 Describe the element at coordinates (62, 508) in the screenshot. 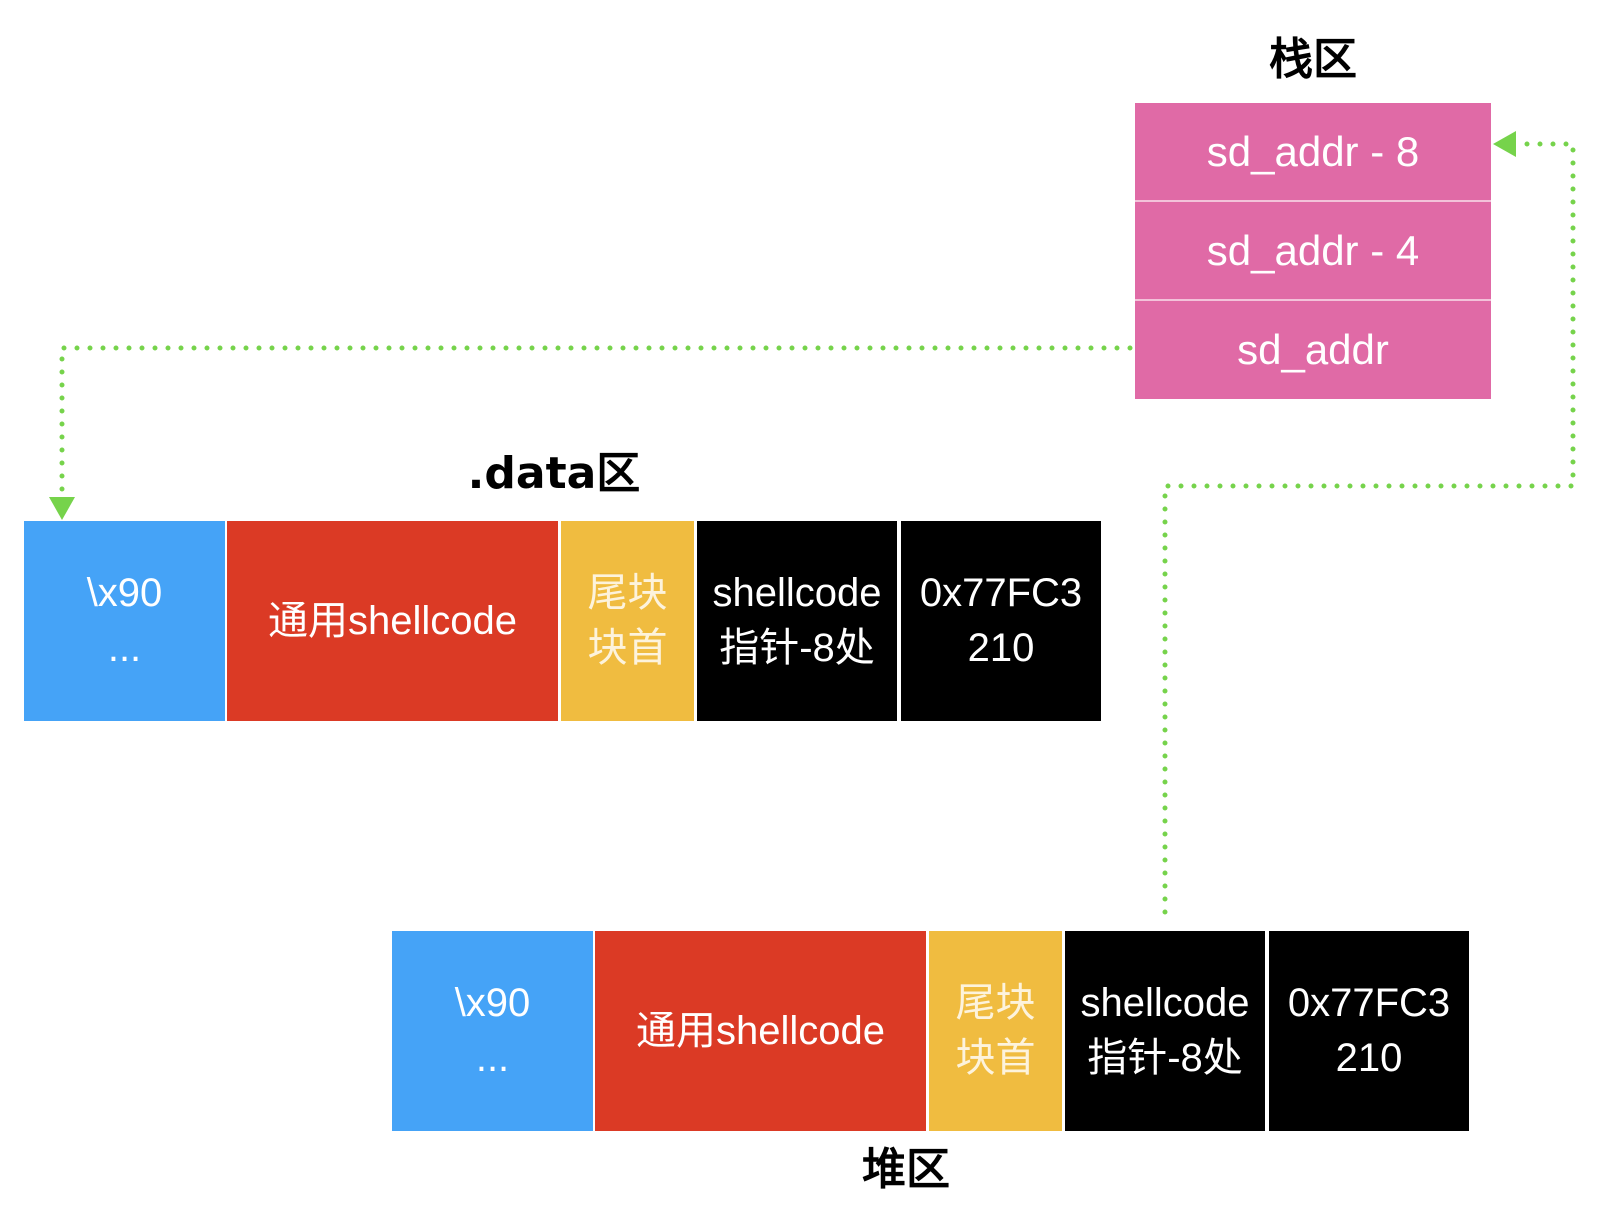

I see `stack-to-data-arrowhead` at that location.